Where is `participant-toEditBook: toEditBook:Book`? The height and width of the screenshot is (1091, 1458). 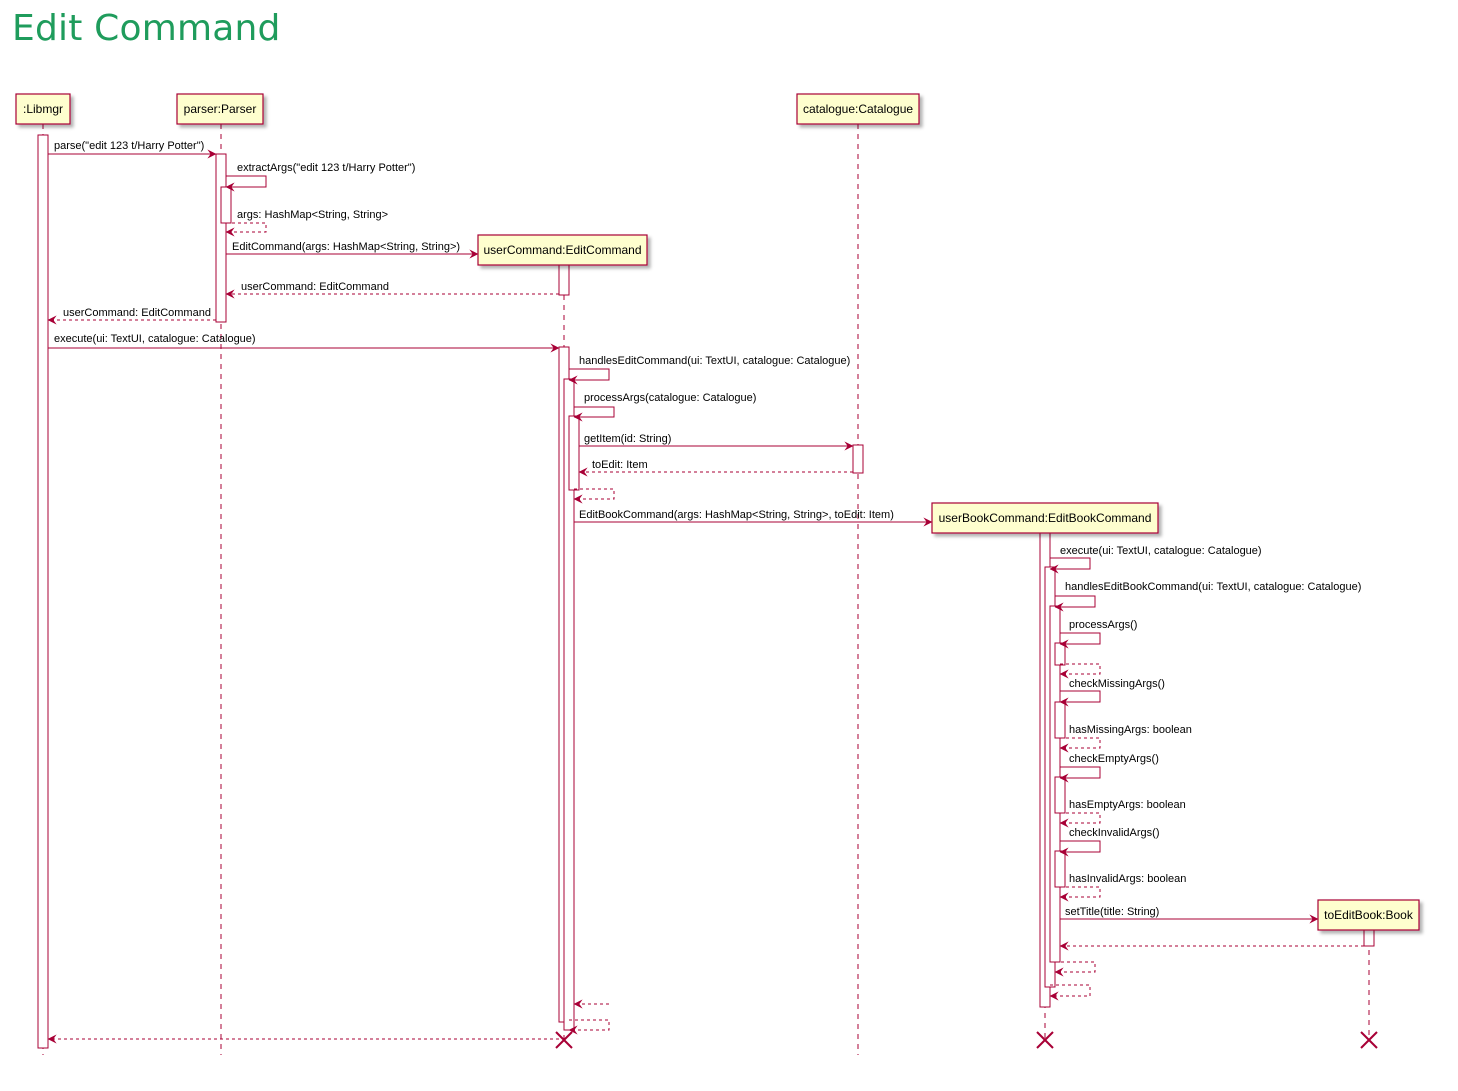
participant-toEditBook: toEditBook:Book is located at coordinates (1368, 915).